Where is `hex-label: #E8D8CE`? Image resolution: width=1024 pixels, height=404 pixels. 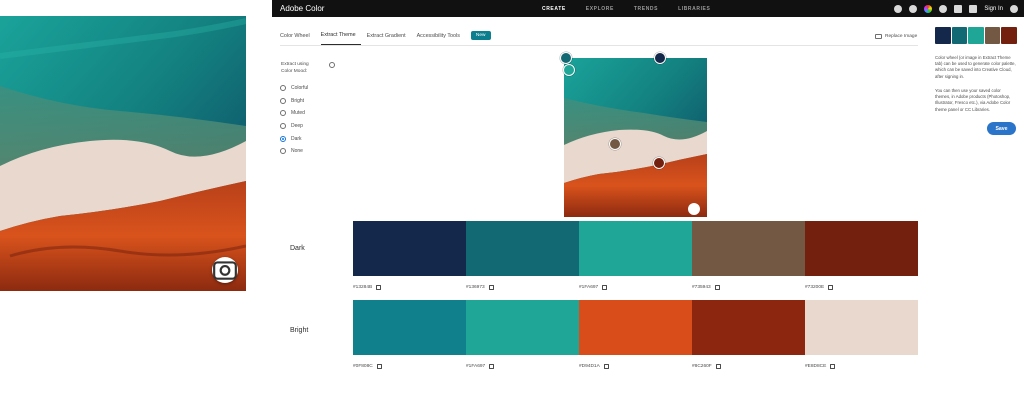 hex-label: #E8D8CE is located at coordinates (816, 366).